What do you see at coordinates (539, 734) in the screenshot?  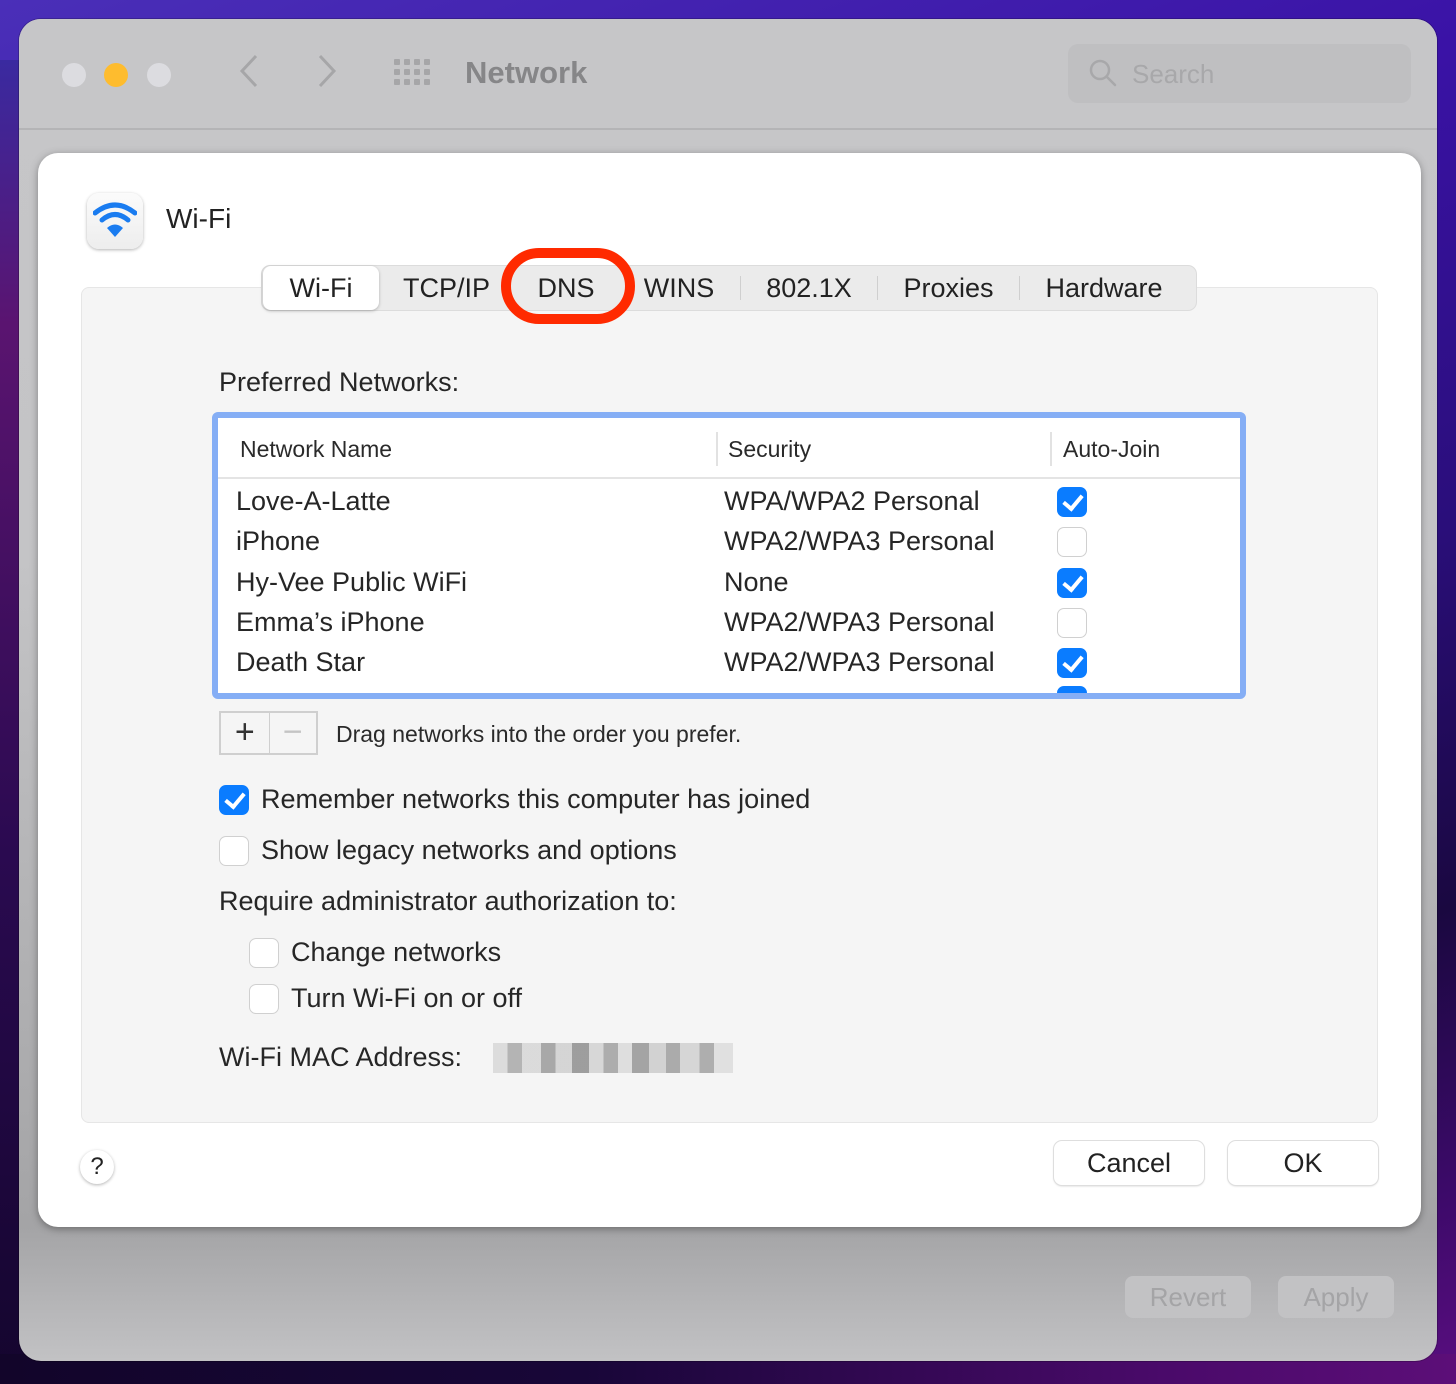 I see `drag-hint-text: Drag networks into the order you prefer.` at bounding box center [539, 734].